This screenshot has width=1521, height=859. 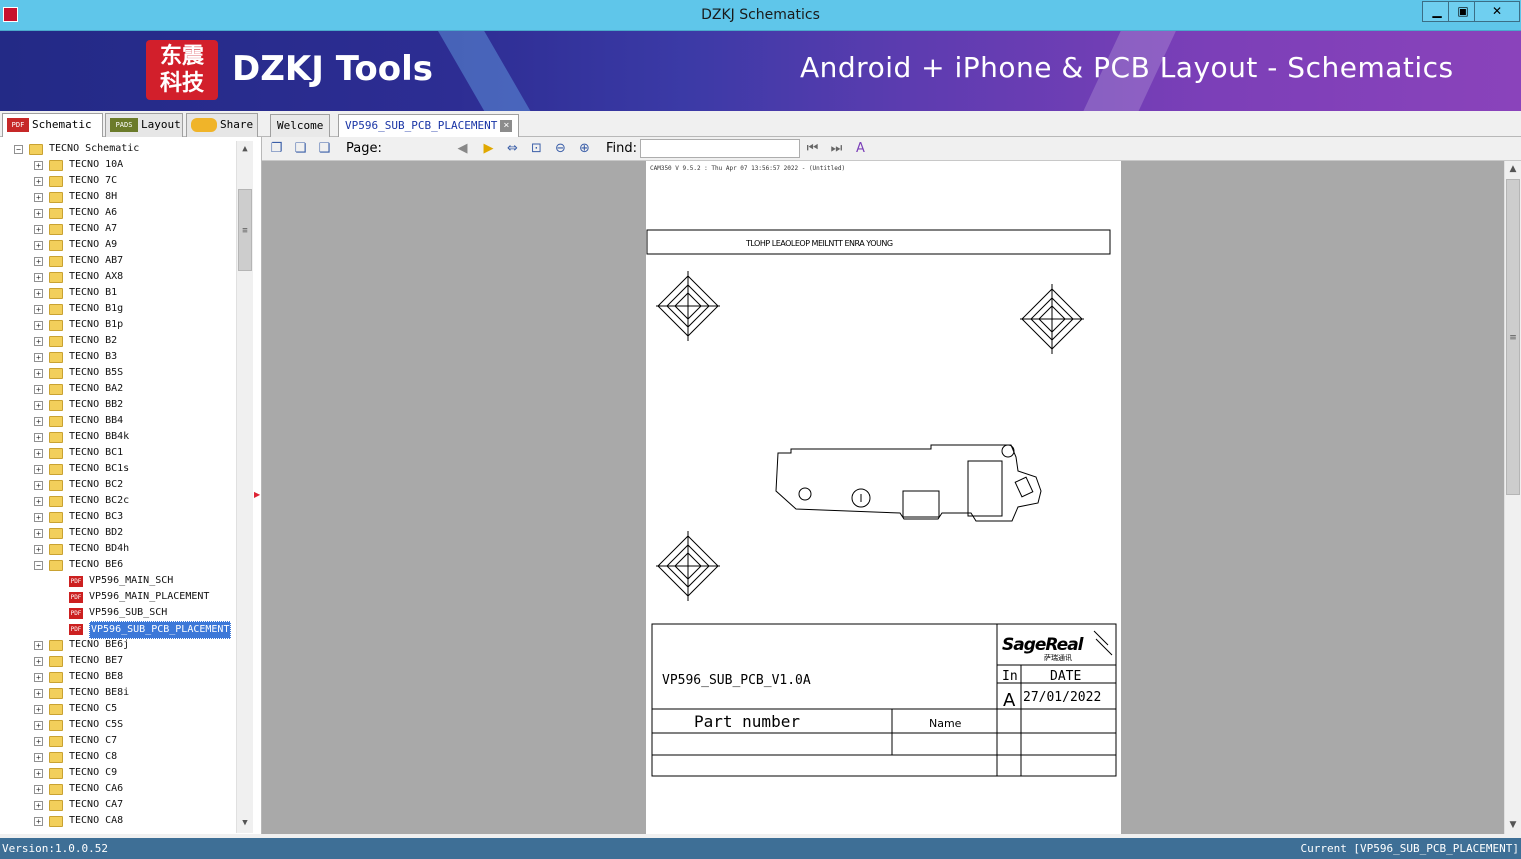 I want to click on previous-page-icon: ◀, so click(x=462, y=148).